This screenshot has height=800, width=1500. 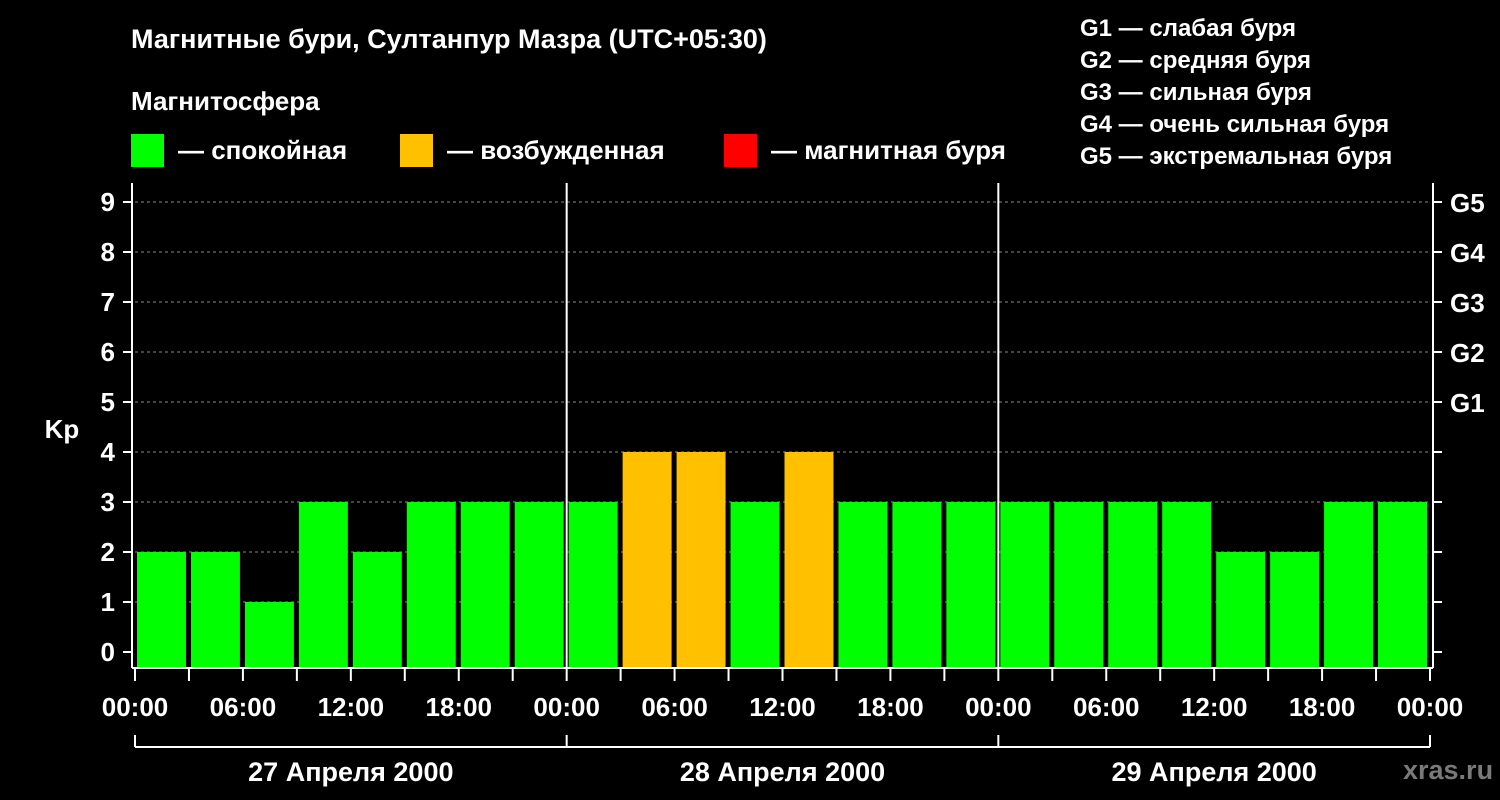 I want to click on y-tick-label: 6, so click(x=108, y=352).